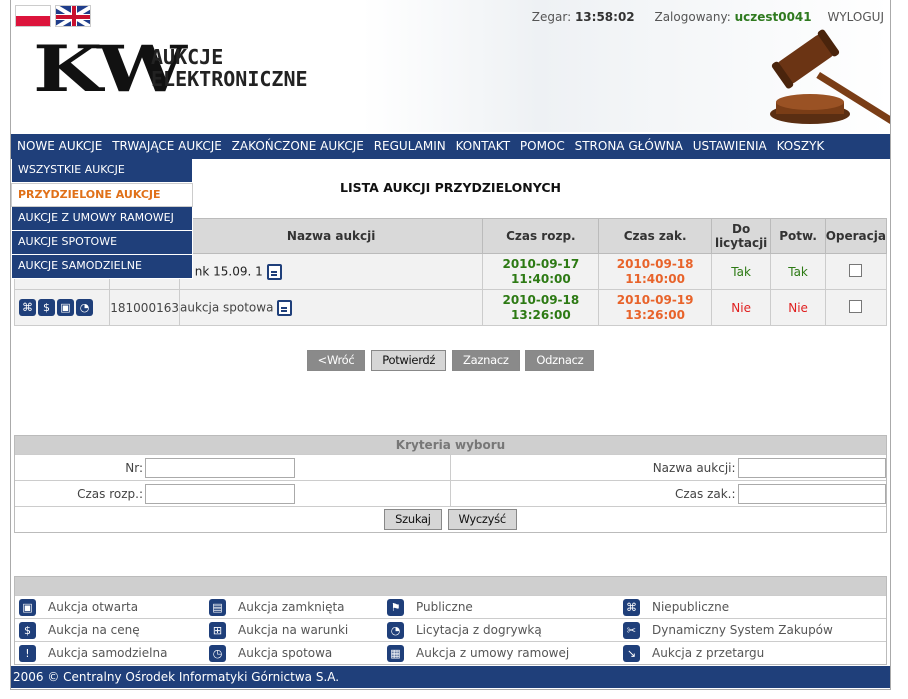 The image size is (908, 699). Describe the element at coordinates (331, 271) in the screenshot. I see `row-name: st nk 15.09. 1` at that location.